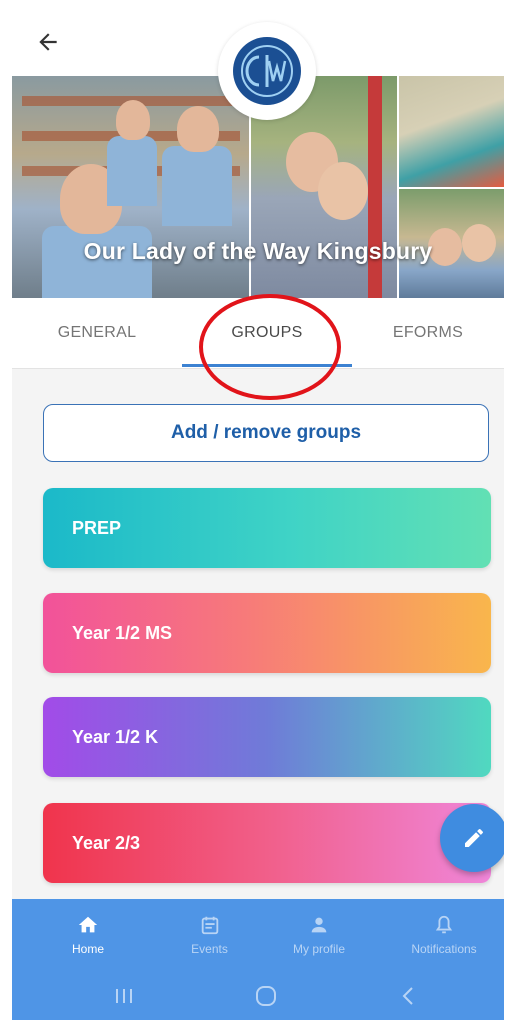  I want to click on school-crest-icon, so click(267, 71).